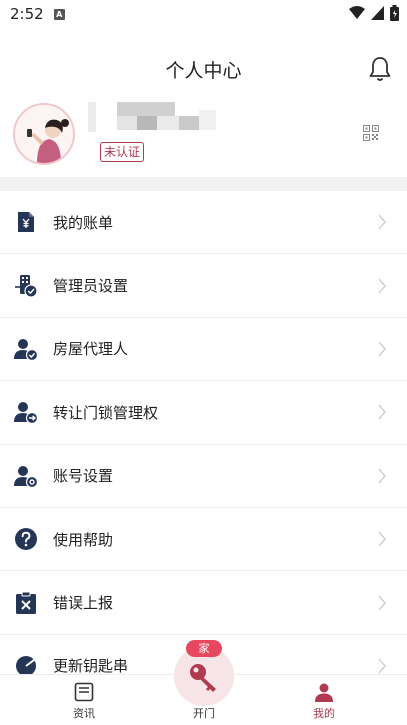 The height and width of the screenshot is (725, 407). I want to click on avatar, so click(44, 134).